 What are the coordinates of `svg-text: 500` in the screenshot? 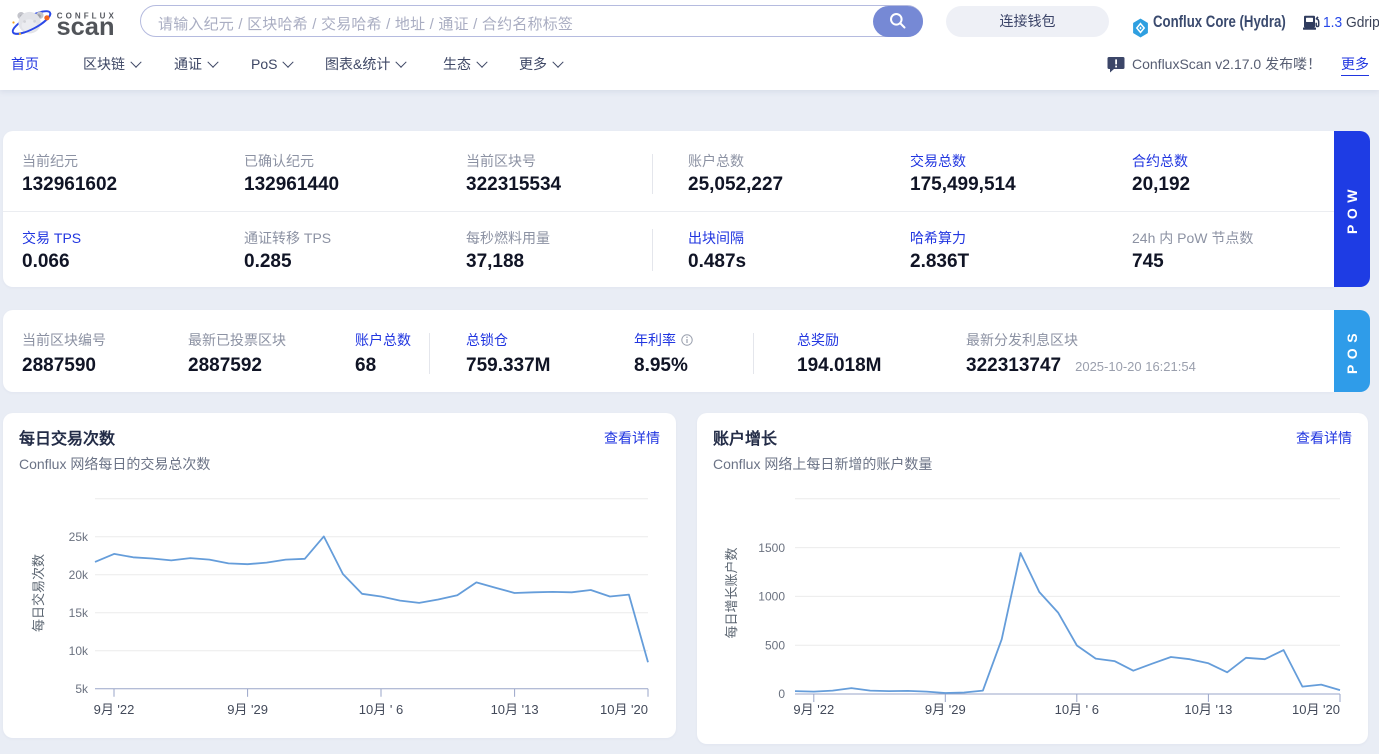 It's located at (775, 645).